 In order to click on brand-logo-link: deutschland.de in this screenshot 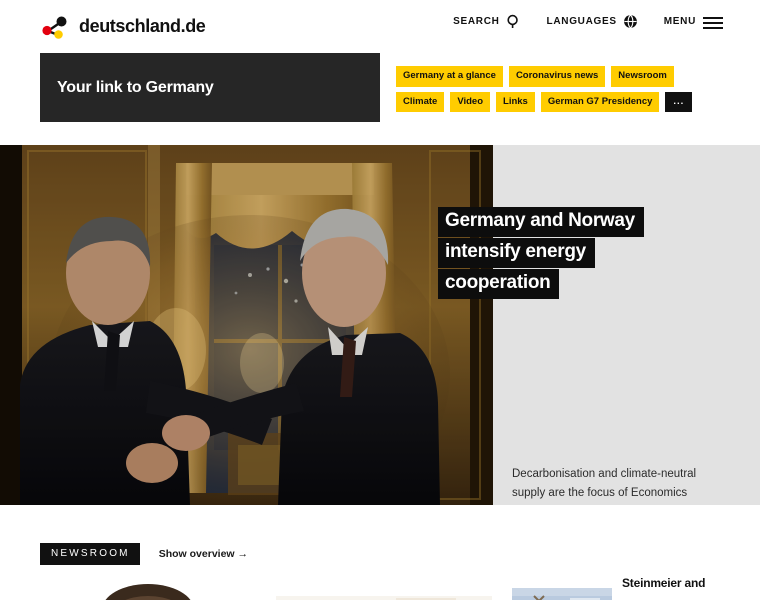, I will do `click(123, 27)`.